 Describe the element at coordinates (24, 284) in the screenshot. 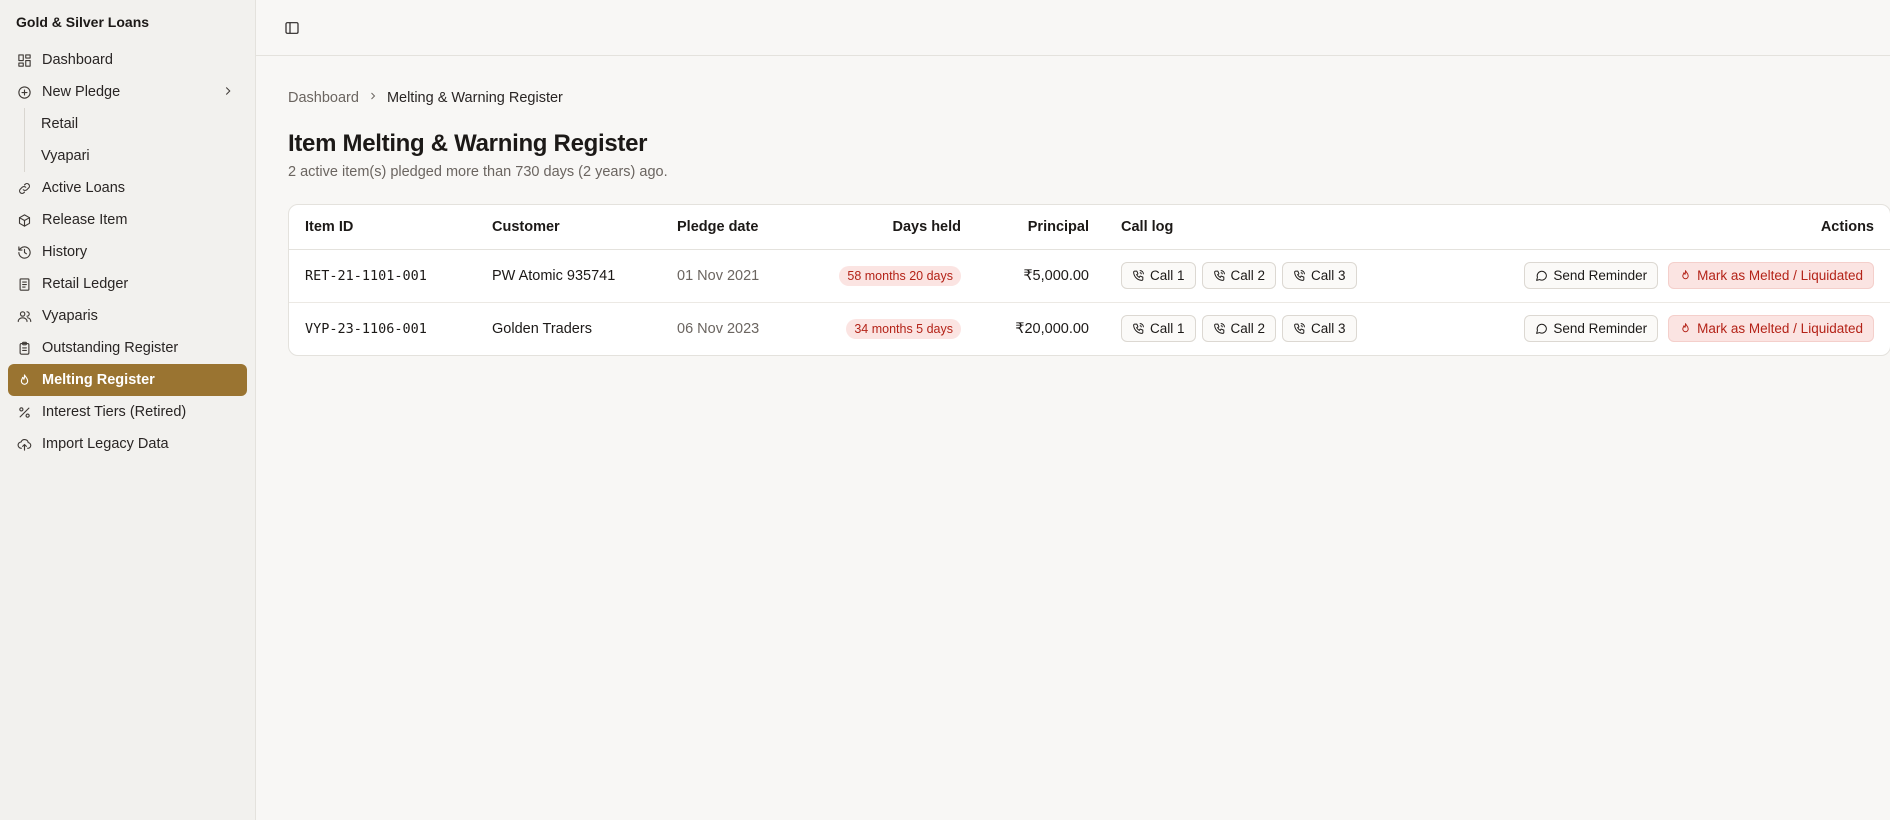

I see `ledger-icon` at that location.